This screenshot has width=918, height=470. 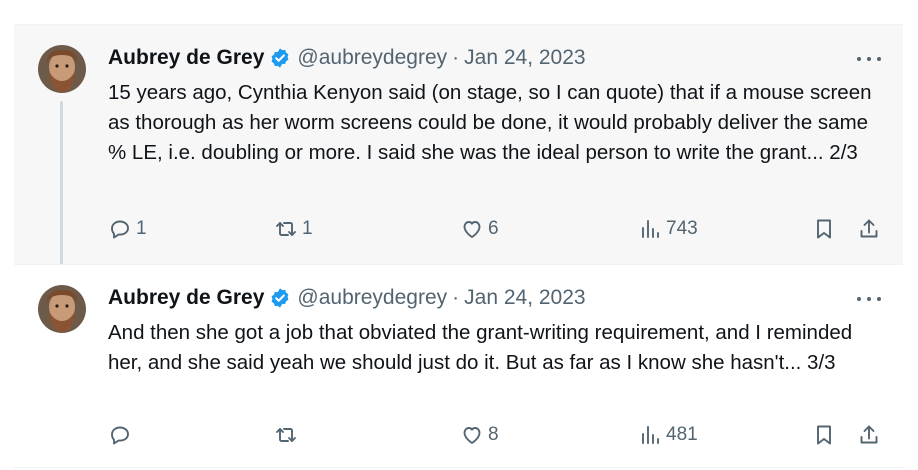 I want to click on like-count: 6, so click(x=493, y=228).